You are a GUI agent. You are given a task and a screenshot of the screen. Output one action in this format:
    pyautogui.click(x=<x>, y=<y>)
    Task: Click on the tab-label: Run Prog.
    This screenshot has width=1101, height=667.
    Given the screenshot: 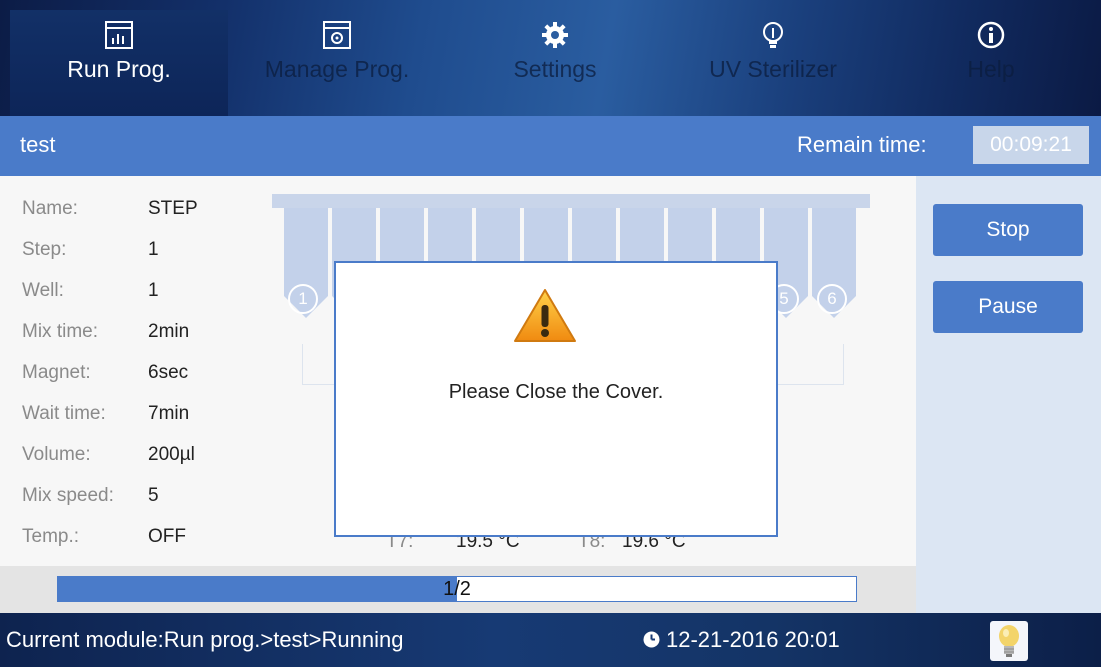 What is the action you would take?
    pyautogui.click(x=119, y=69)
    